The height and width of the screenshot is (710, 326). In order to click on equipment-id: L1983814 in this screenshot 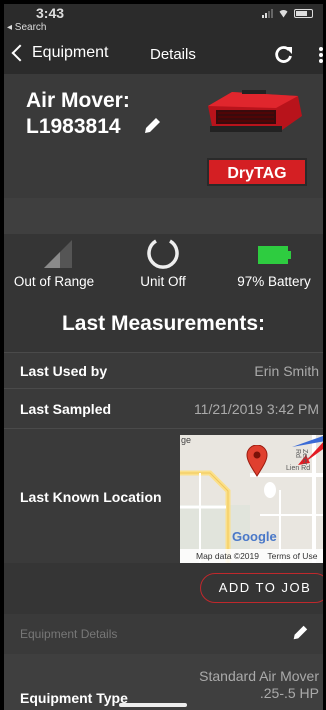, I will do `click(73, 126)`.